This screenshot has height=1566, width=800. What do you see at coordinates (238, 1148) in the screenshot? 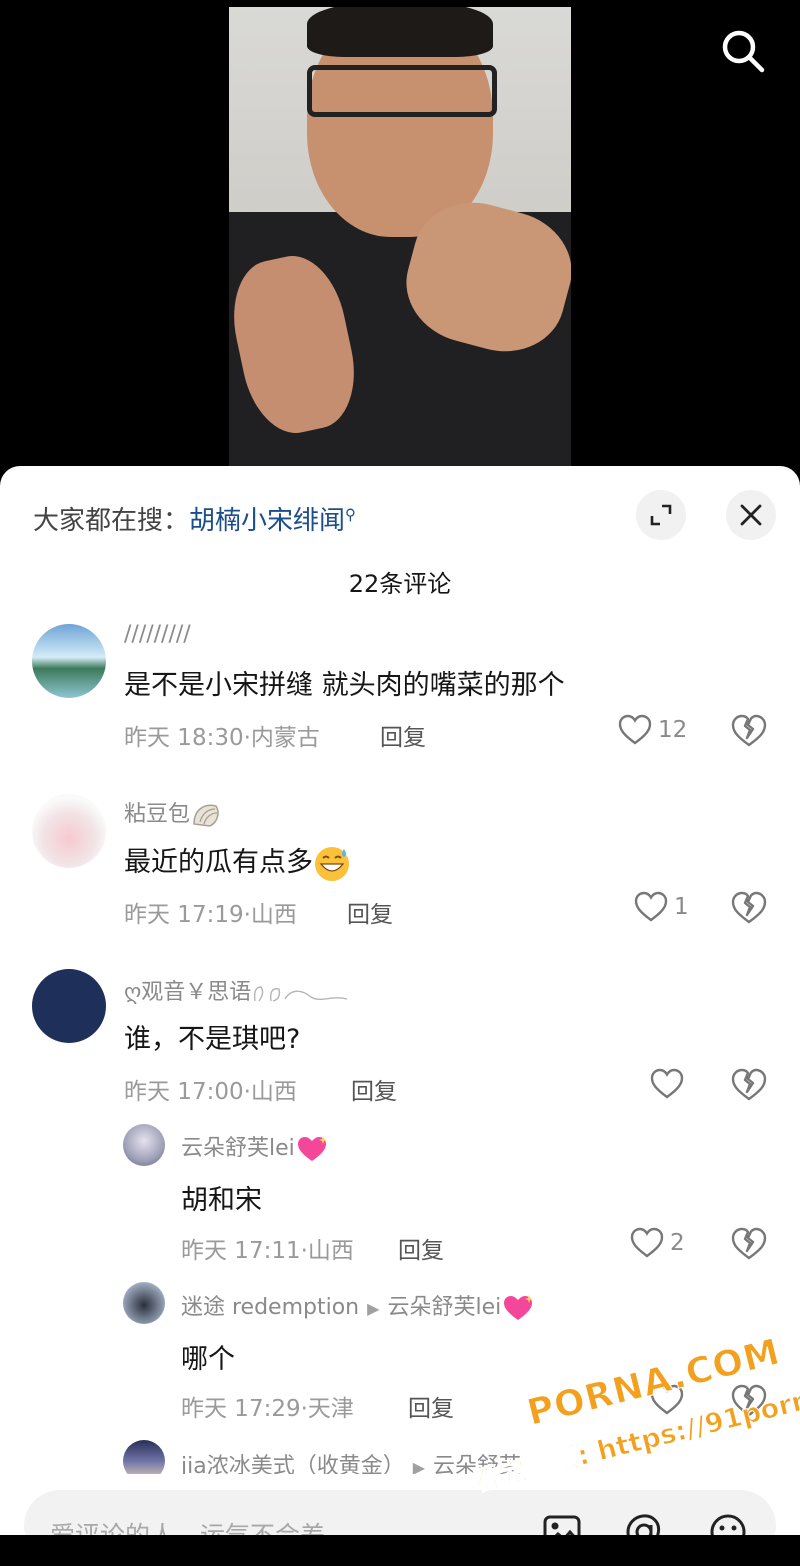
I see `username-text: 云朵舒芙lei` at bounding box center [238, 1148].